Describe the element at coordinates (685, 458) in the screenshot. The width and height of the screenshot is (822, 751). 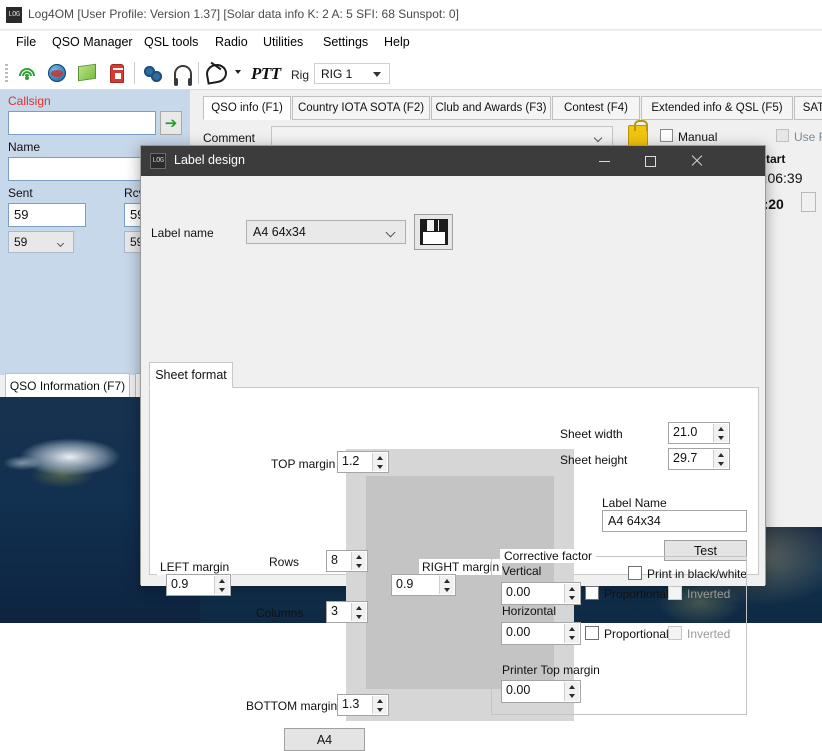
I see `sheet-height-value: 29.7` at that location.